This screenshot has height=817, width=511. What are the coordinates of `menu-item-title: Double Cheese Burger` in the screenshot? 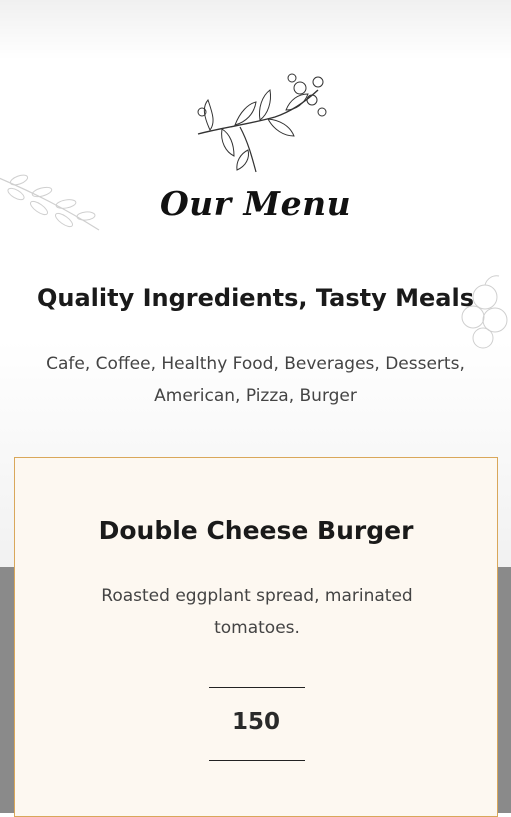 It's located at (256, 530).